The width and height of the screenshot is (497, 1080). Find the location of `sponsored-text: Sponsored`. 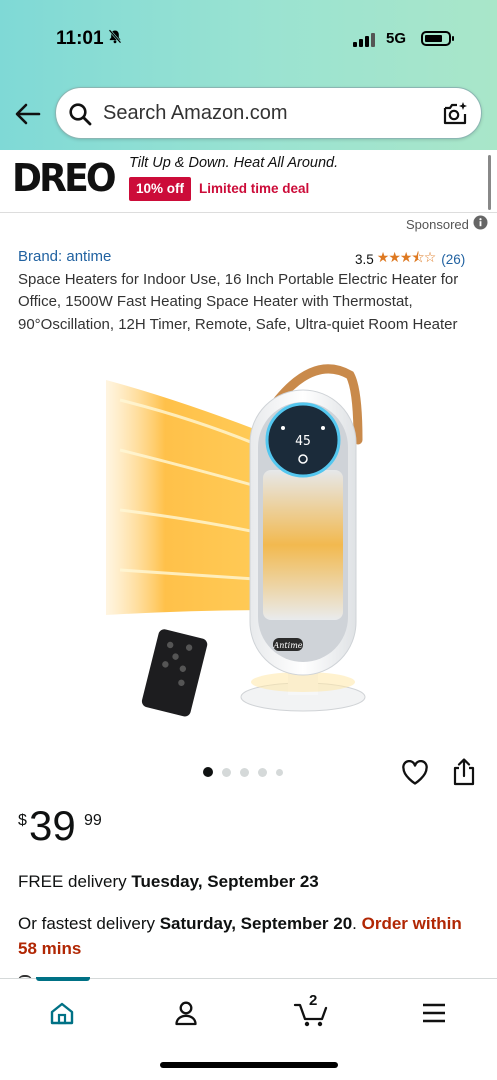

sponsored-text: Sponsored is located at coordinates (437, 224).